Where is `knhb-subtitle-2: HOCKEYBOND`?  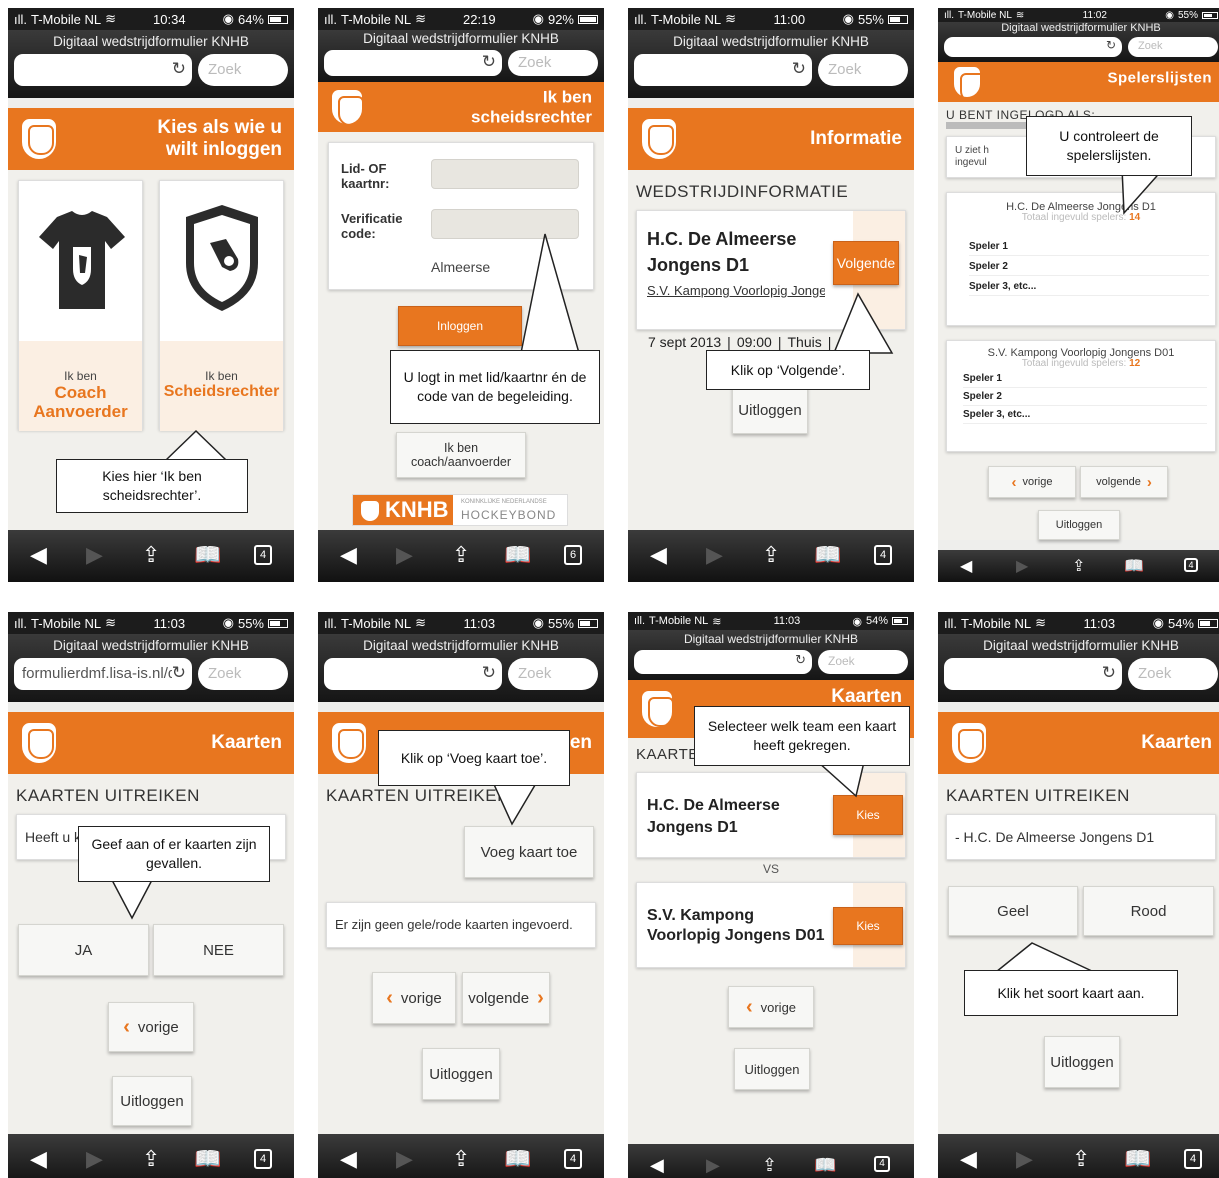 knhb-subtitle-2: HOCKEYBOND is located at coordinates (509, 515).